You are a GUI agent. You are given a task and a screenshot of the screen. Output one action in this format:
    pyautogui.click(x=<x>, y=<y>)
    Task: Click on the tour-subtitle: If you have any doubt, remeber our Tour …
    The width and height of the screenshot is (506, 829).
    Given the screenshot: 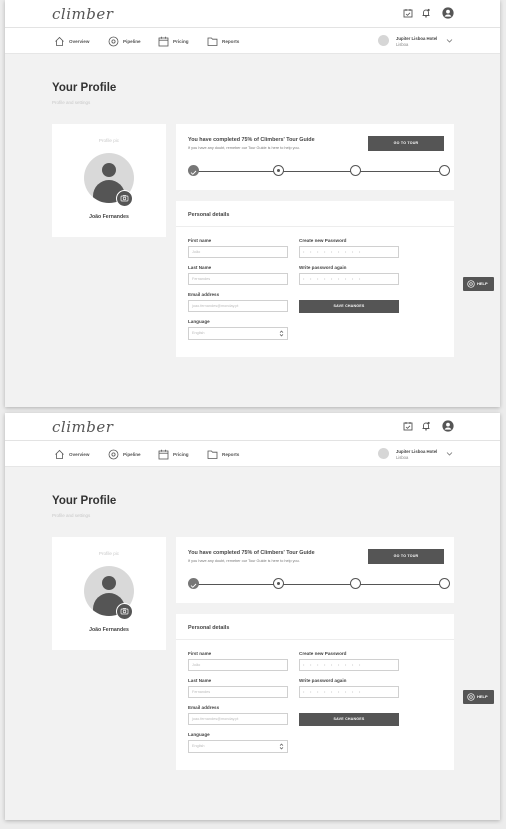 What is the action you would take?
    pyautogui.click(x=244, y=561)
    